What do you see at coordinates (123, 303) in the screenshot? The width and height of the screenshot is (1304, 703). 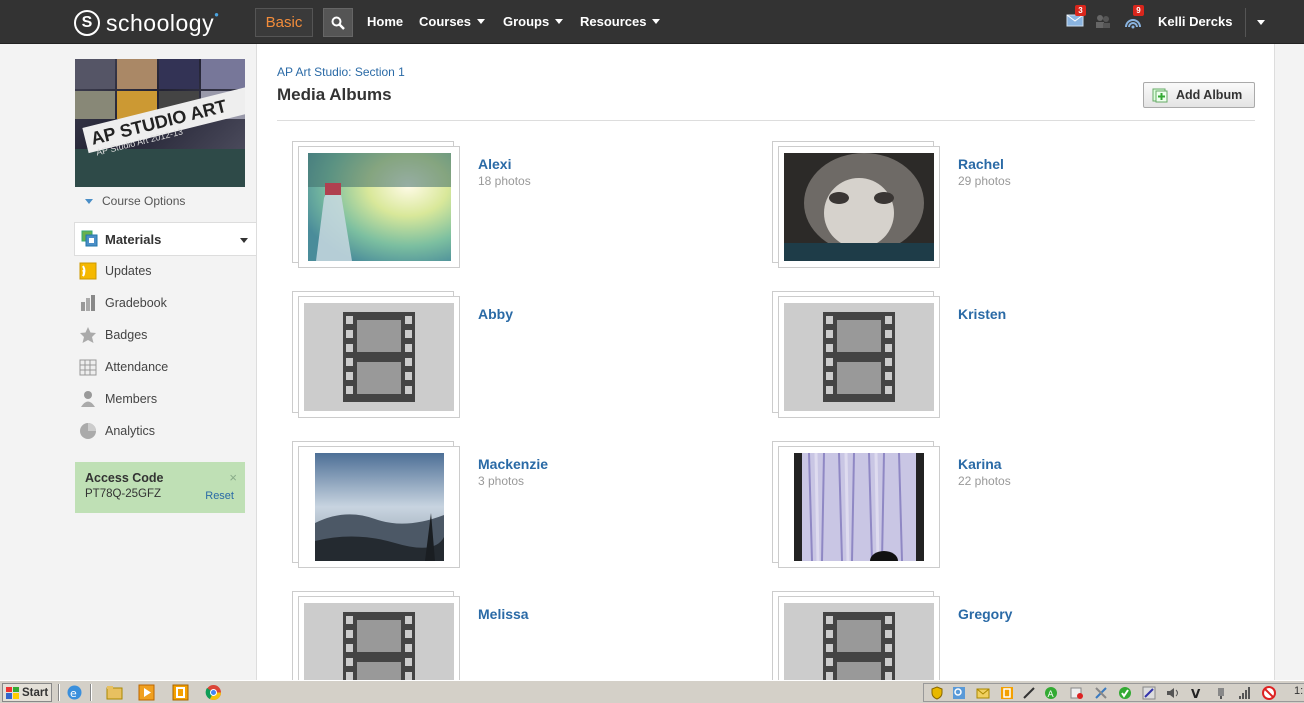 I see `sidebar-item-gradebook: Gradebook` at bounding box center [123, 303].